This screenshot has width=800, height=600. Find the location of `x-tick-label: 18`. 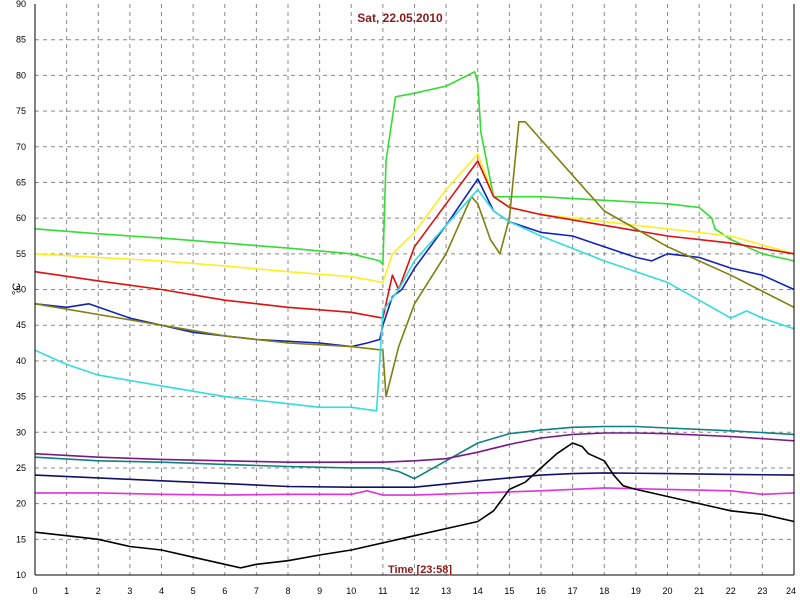

x-tick-label: 18 is located at coordinates (604, 591).